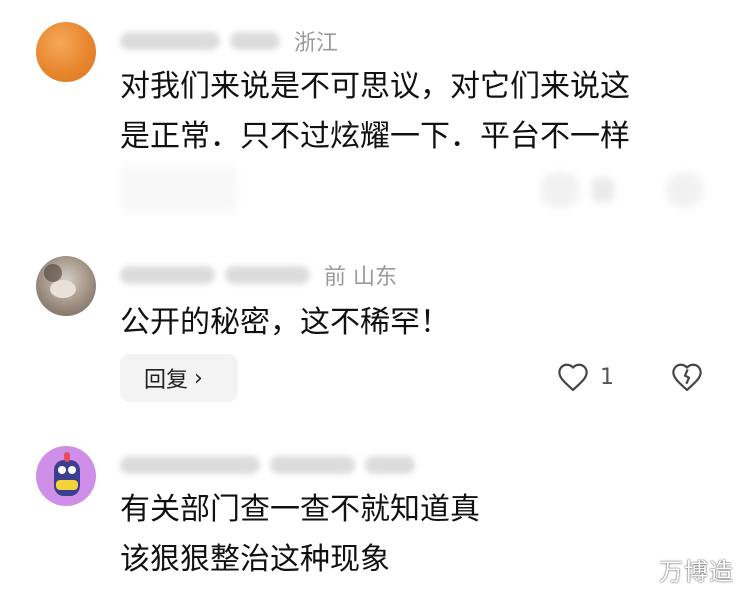 This screenshot has height=601, width=748. What do you see at coordinates (560, 190) in the screenshot?
I see `like-icon` at bounding box center [560, 190].